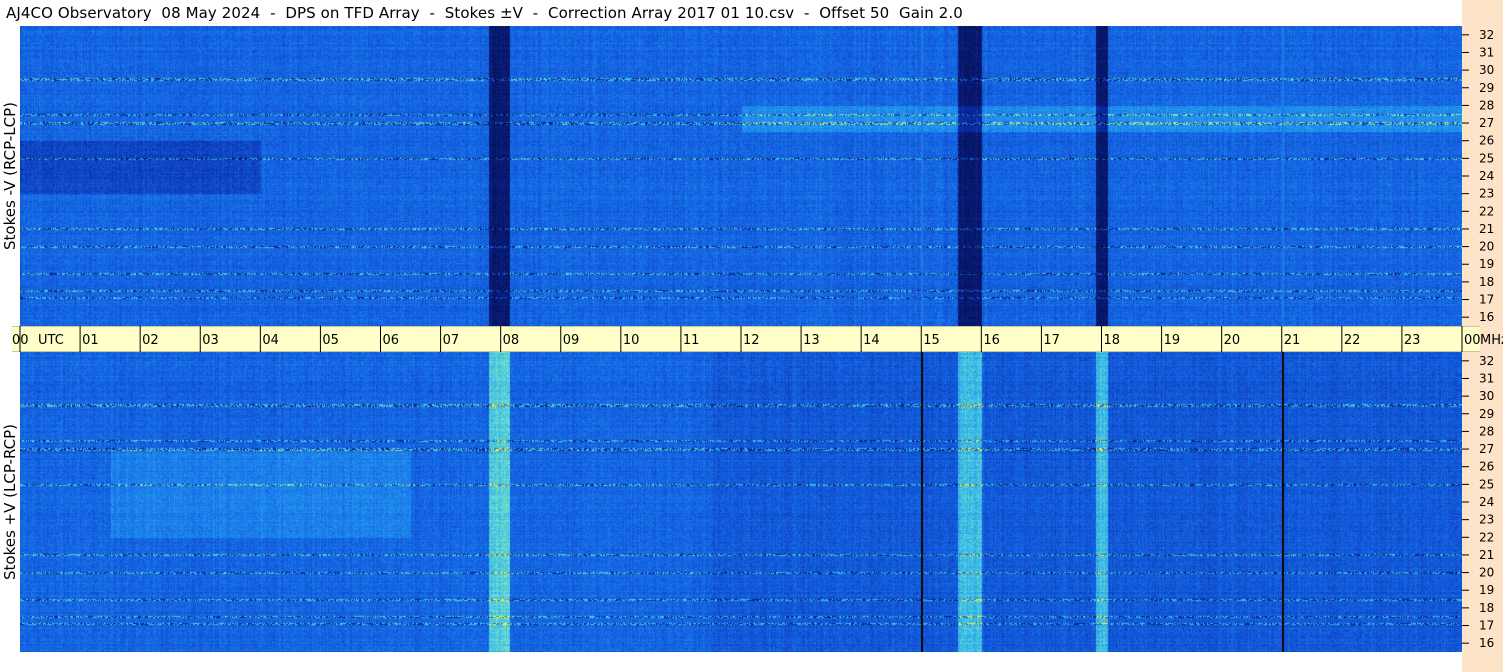  What do you see at coordinates (1352, 340) in the screenshot?
I see `time-tick-label: 22` at bounding box center [1352, 340].